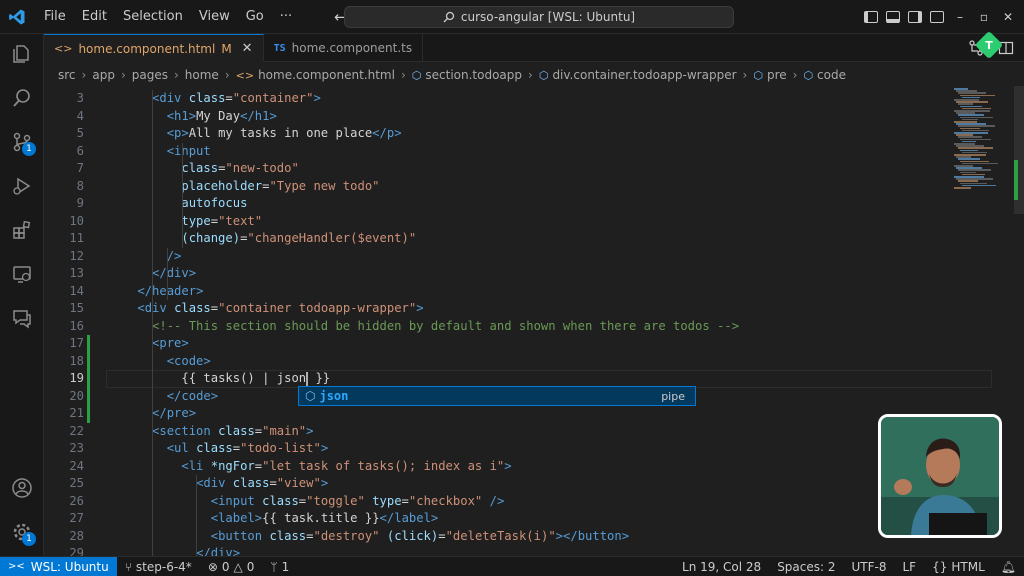  What do you see at coordinates (494, 519) in the screenshot?
I see `code-line: 27 <label>{{ task.title }}</label>` at bounding box center [494, 519].